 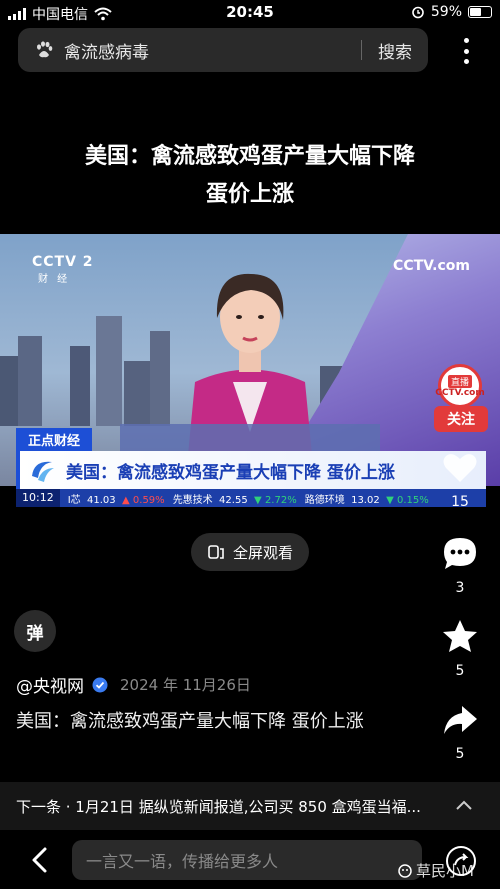 What do you see at coordinates (40, 860) in the screenshot?
I see `back-icon` at bounding box center [40, 860].